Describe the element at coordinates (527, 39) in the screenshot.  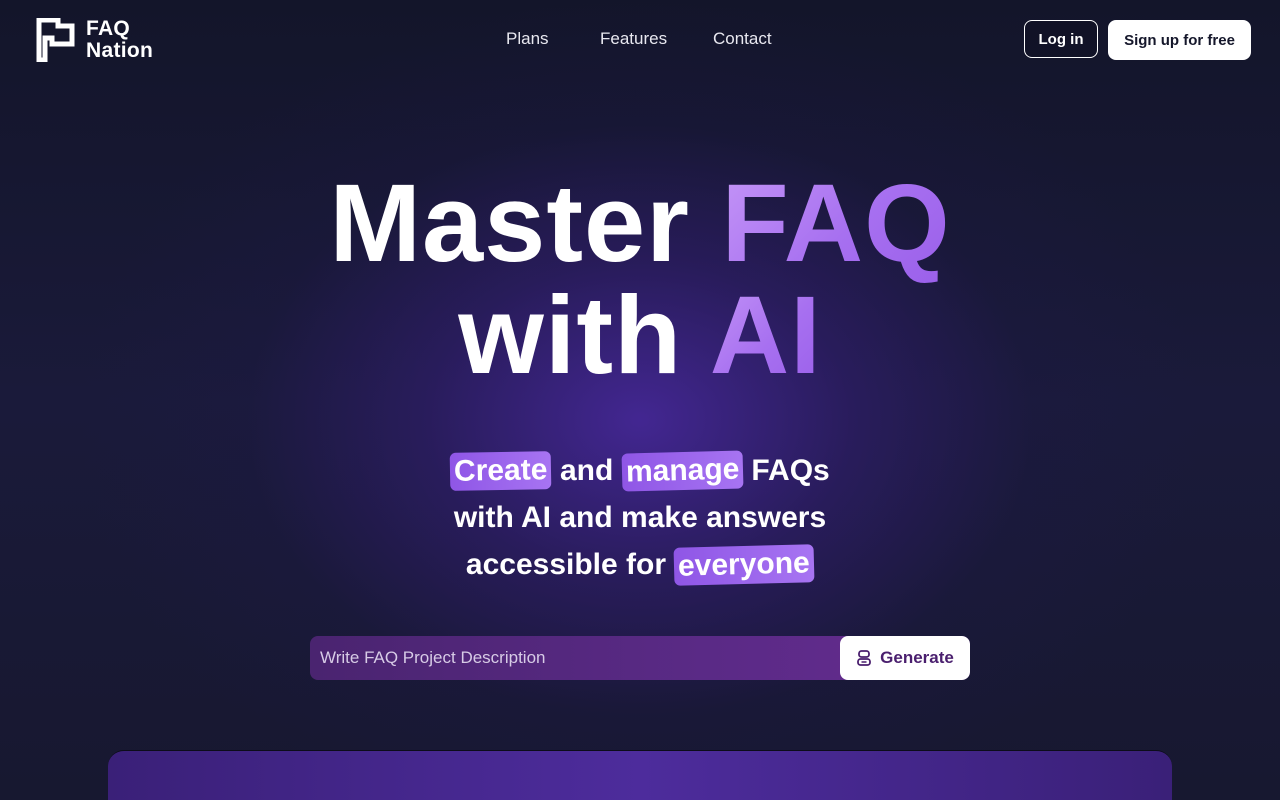
I see `nav-plans: Plans` at that location.